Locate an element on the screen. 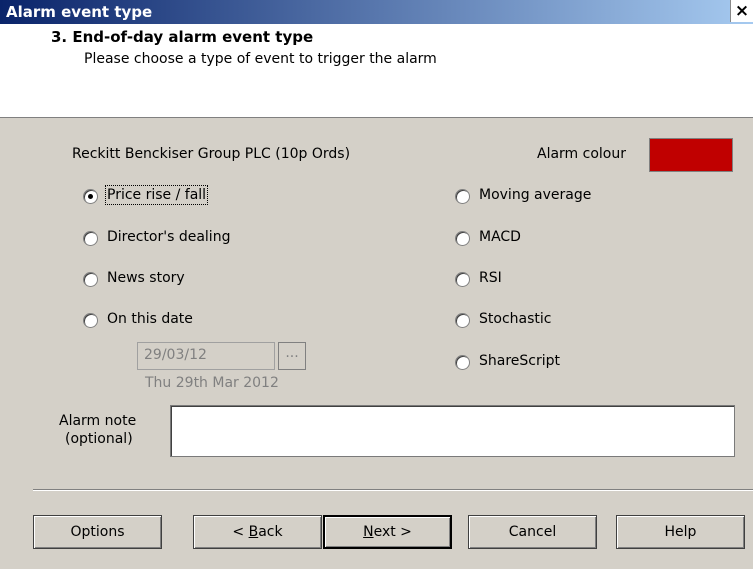  back-button: < Back is located at coordinates (257, 532).